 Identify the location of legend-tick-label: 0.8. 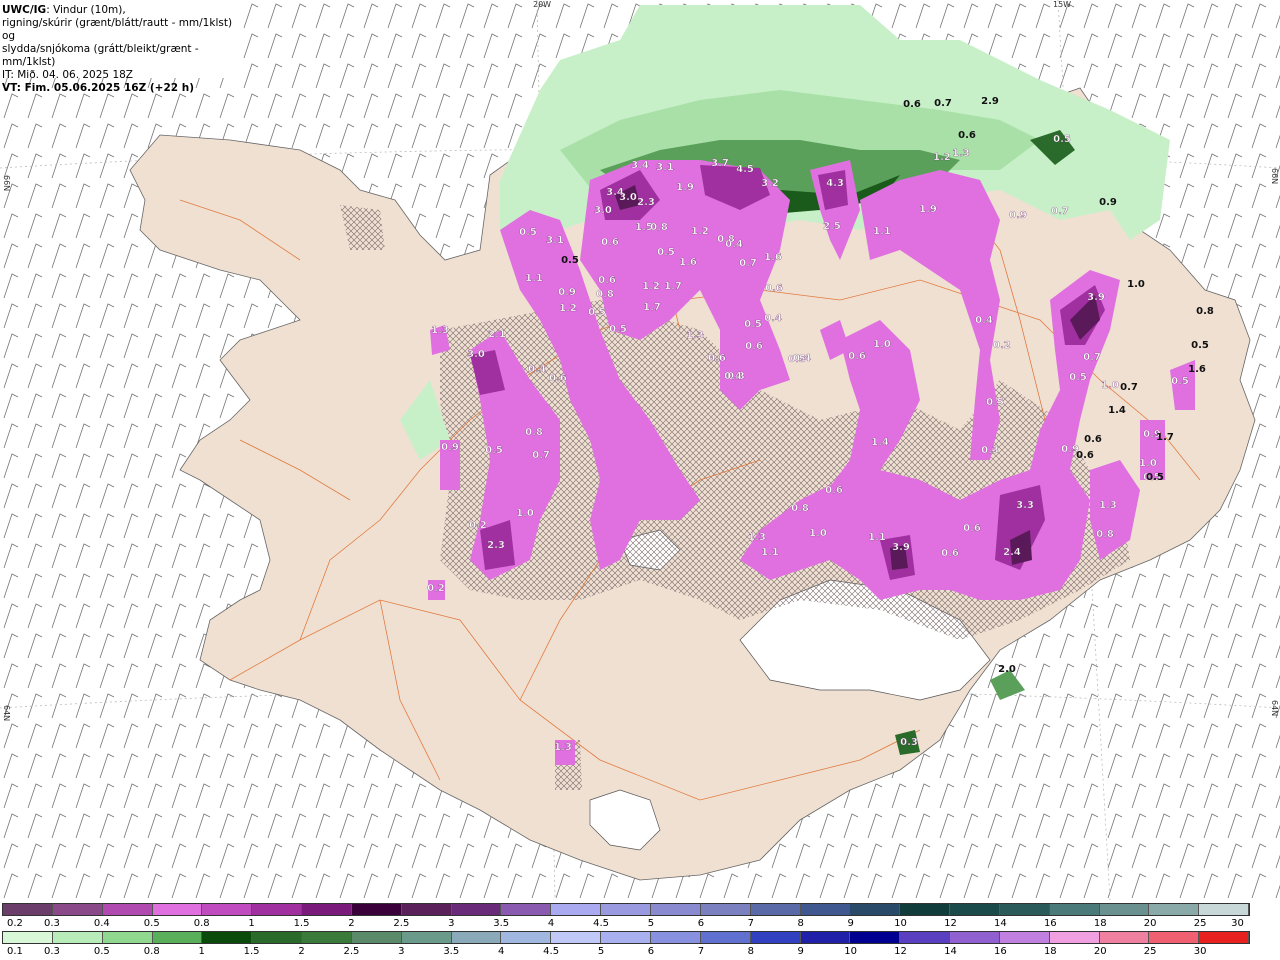
(201, 923).